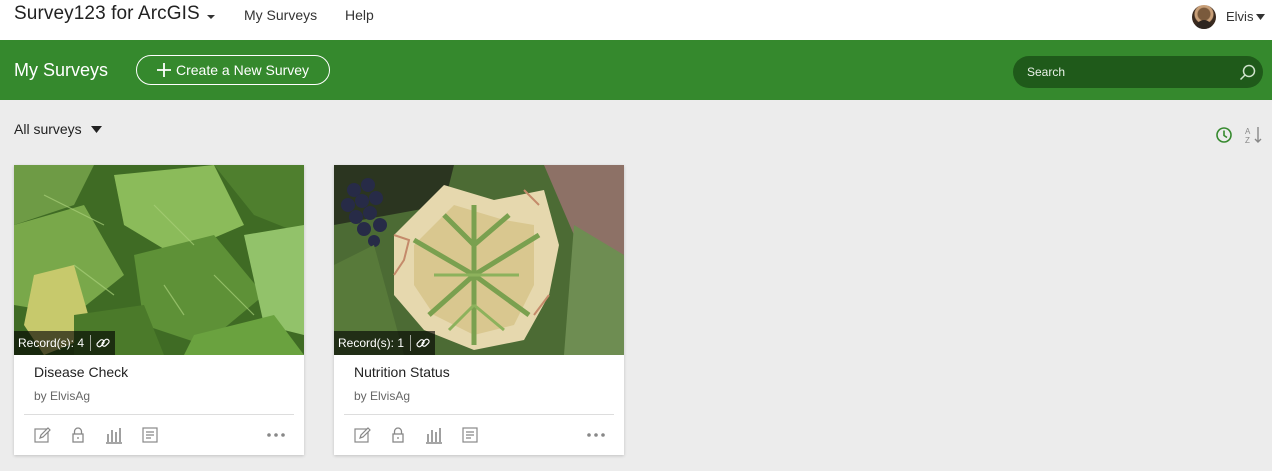  I want to click on record-count-badge: Record(s): 4, so click(65, 343).